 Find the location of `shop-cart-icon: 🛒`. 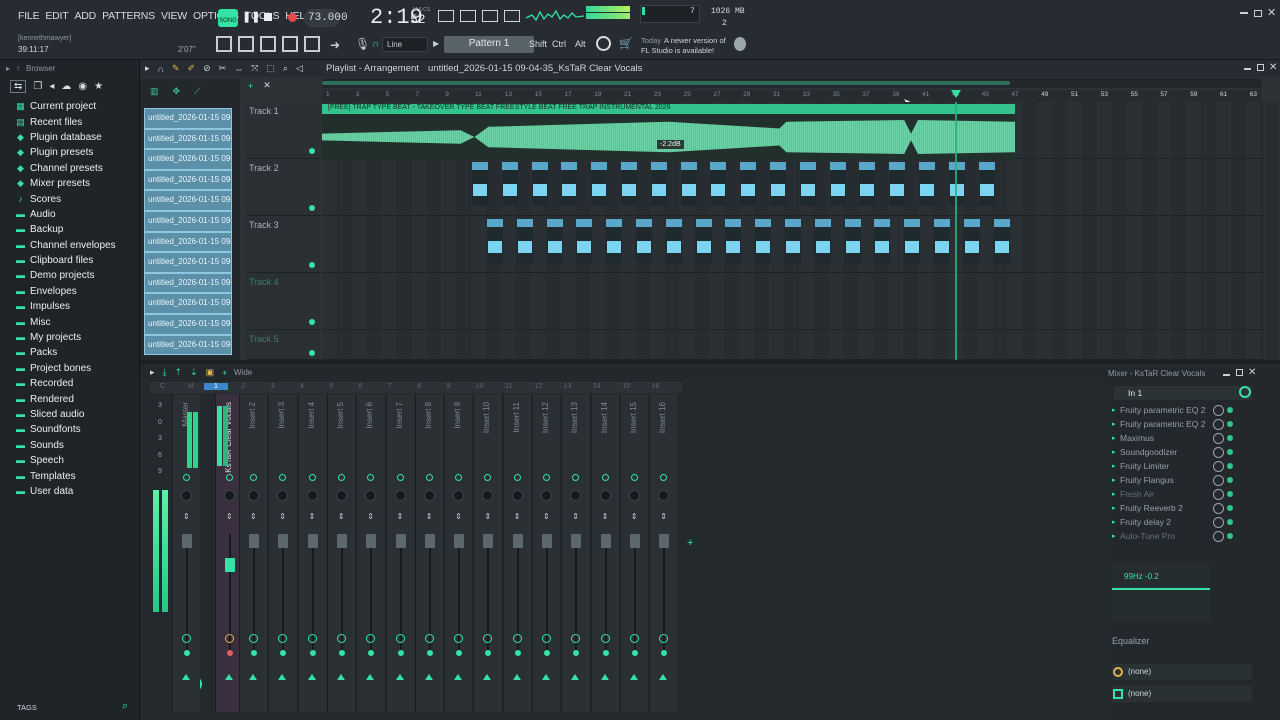

shop-cart-icon: 🛒 is located at coordinates (626, 43).